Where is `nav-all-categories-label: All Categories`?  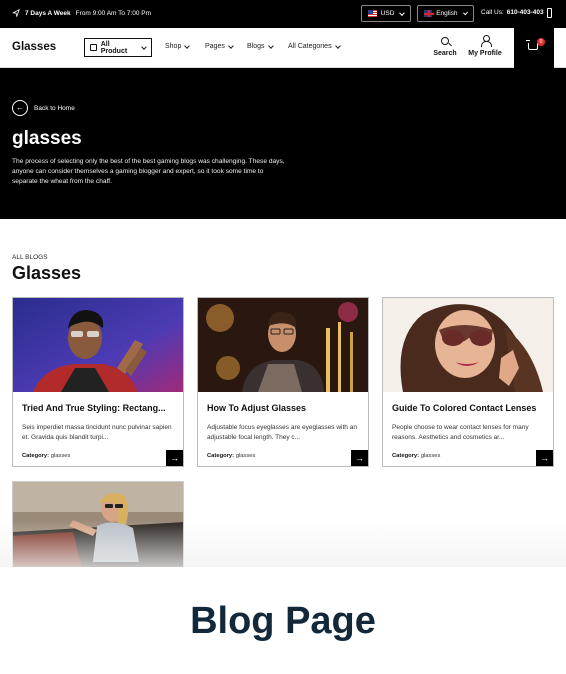 nav-all-categories-label: All Categories is located at coordinates (310, 46).